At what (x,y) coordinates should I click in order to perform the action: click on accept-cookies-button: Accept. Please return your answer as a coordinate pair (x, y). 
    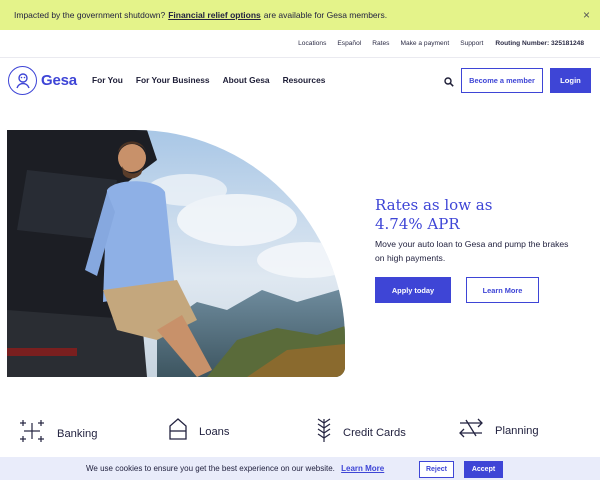
    Looking at the image, I should click on (483, 469).